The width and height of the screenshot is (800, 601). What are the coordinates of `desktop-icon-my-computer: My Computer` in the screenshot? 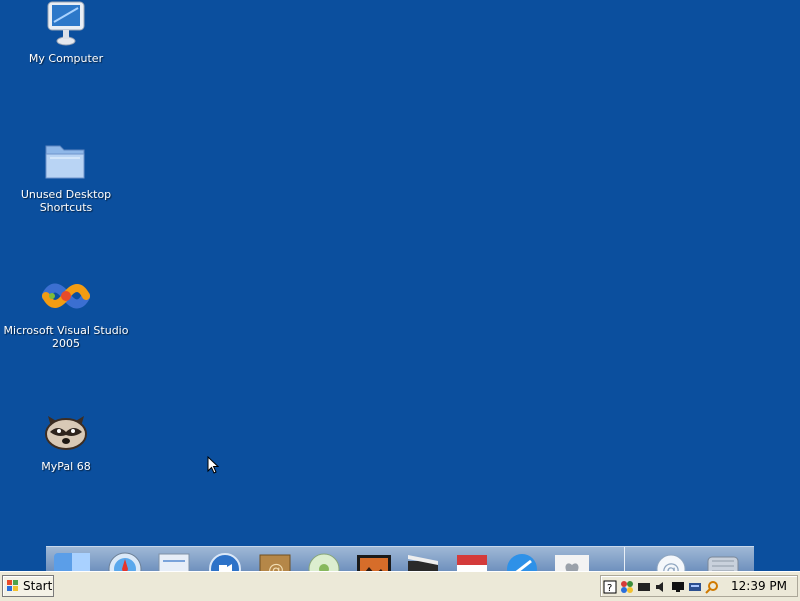 It's located at (66, 32).